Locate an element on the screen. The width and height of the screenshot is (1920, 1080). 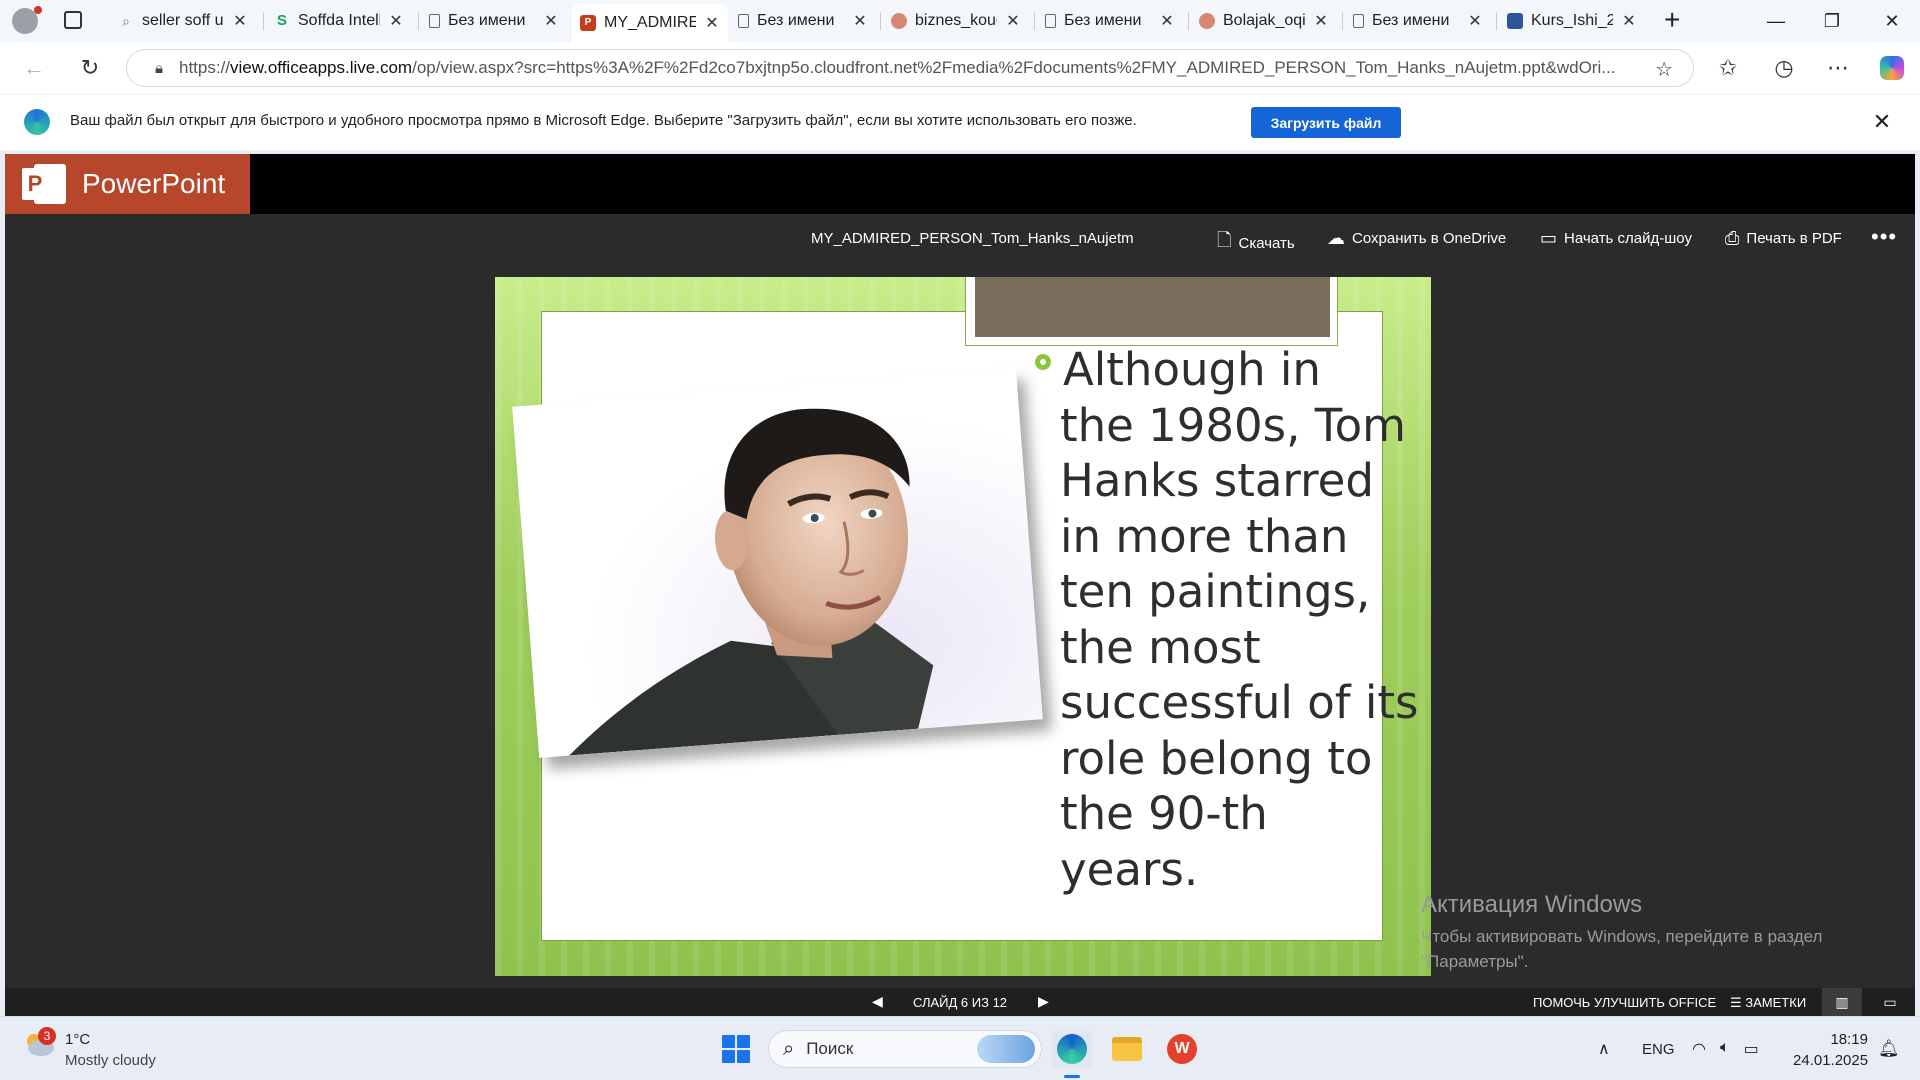
tab-kurs-ishi: Kurs_Ishi_2 ✕ is located at coordinates (1572, 21).